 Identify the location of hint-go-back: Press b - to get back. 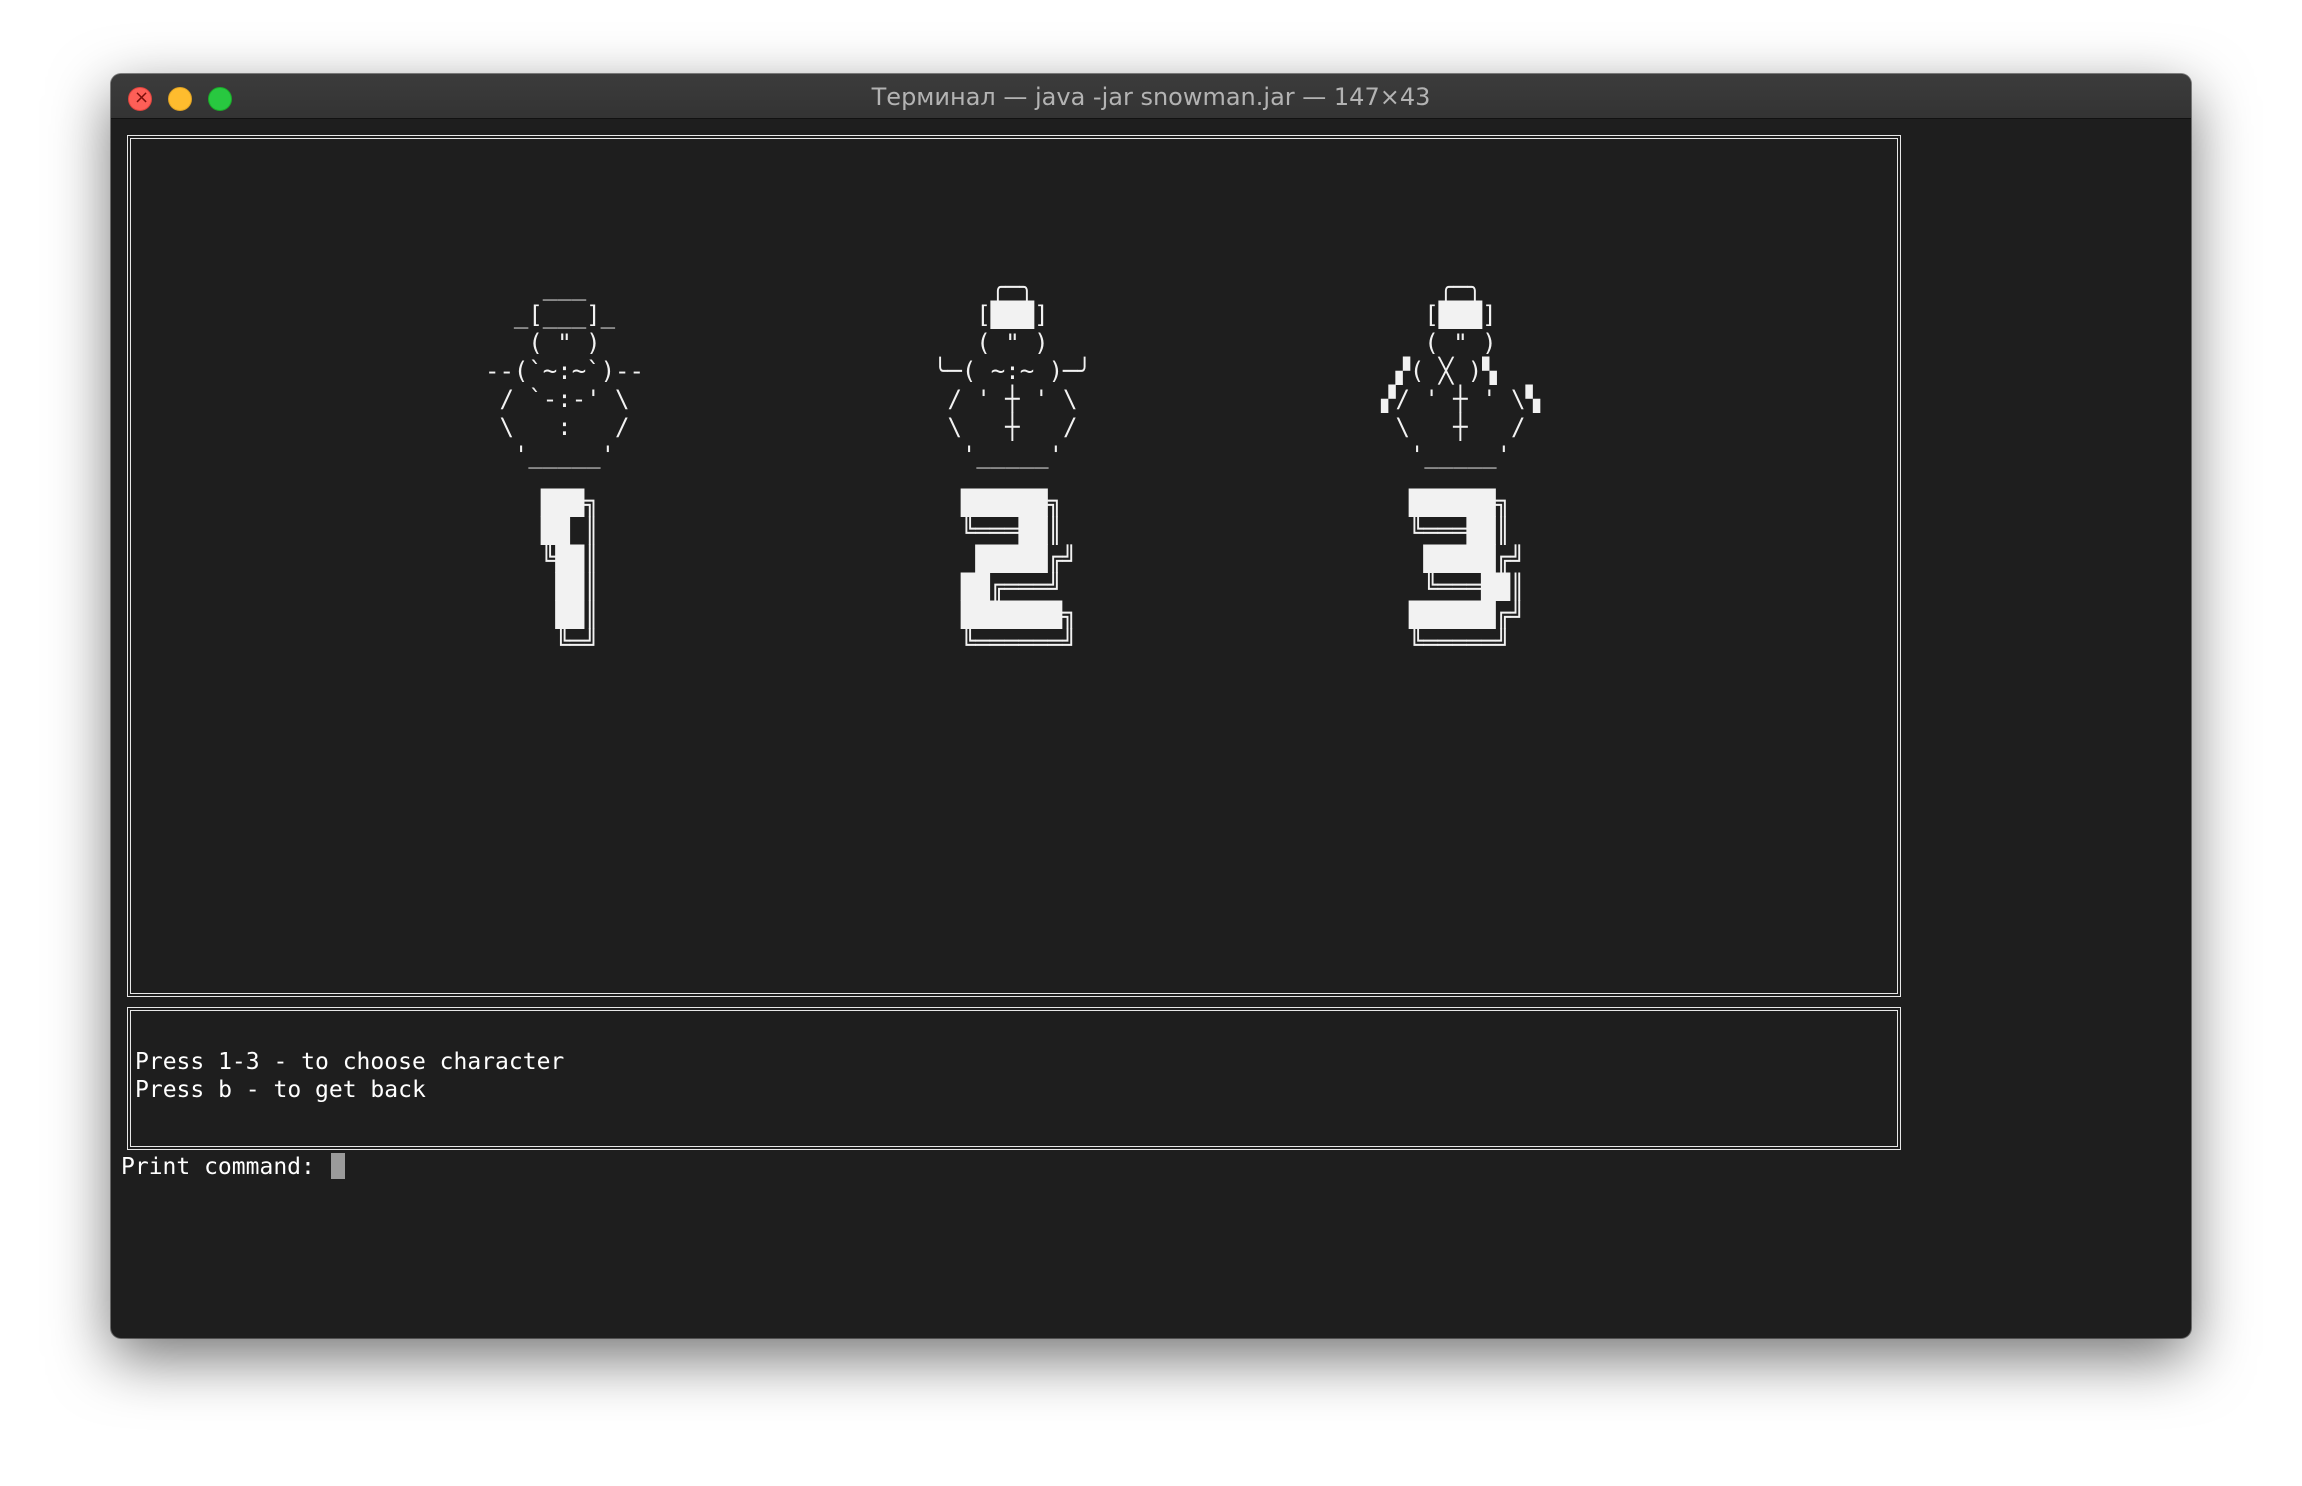
(280, 1090).